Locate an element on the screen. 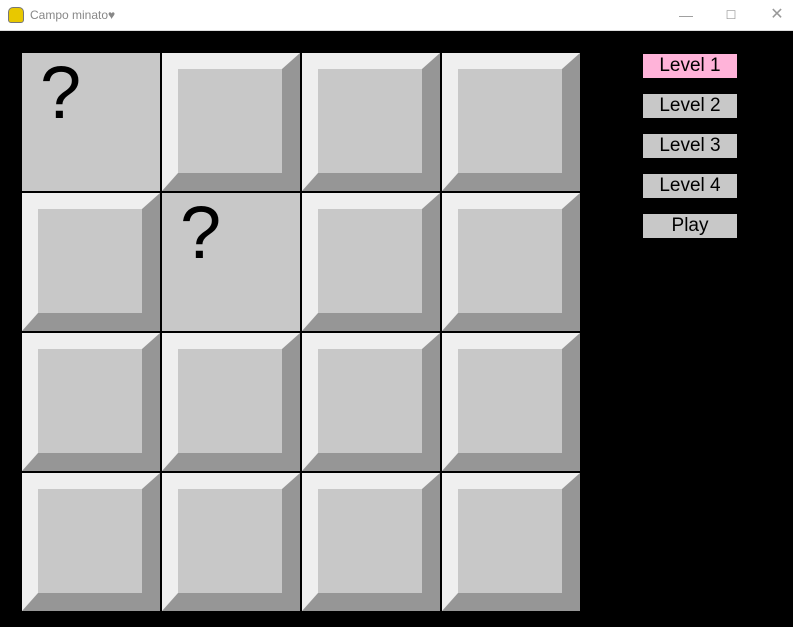 The width and height of the screenshot is (793, 627). close-icon: ✕ is located at coordinates (777, 15).